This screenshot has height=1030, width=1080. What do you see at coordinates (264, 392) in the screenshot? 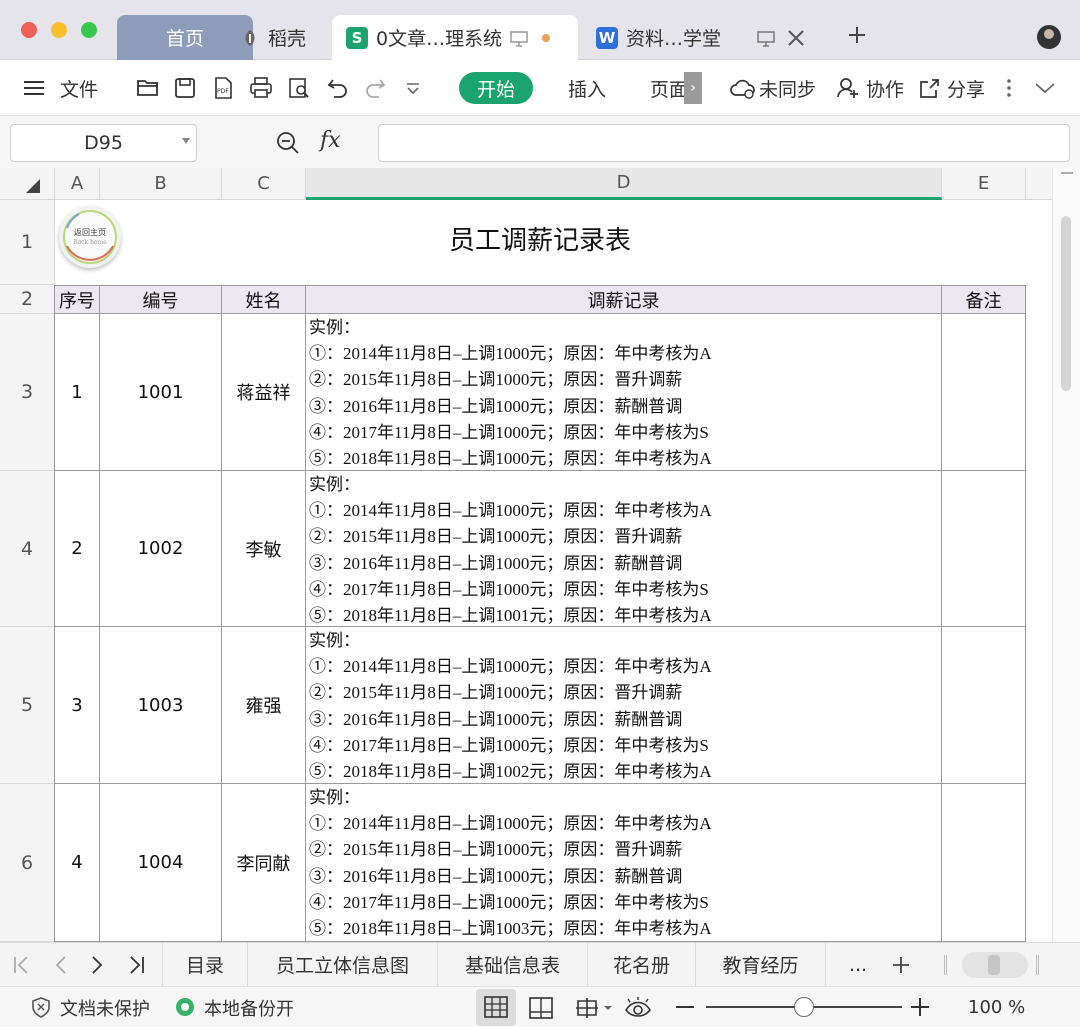
I see `cell-employee-name: 蒋益祥` at bounding box center [264, 392].